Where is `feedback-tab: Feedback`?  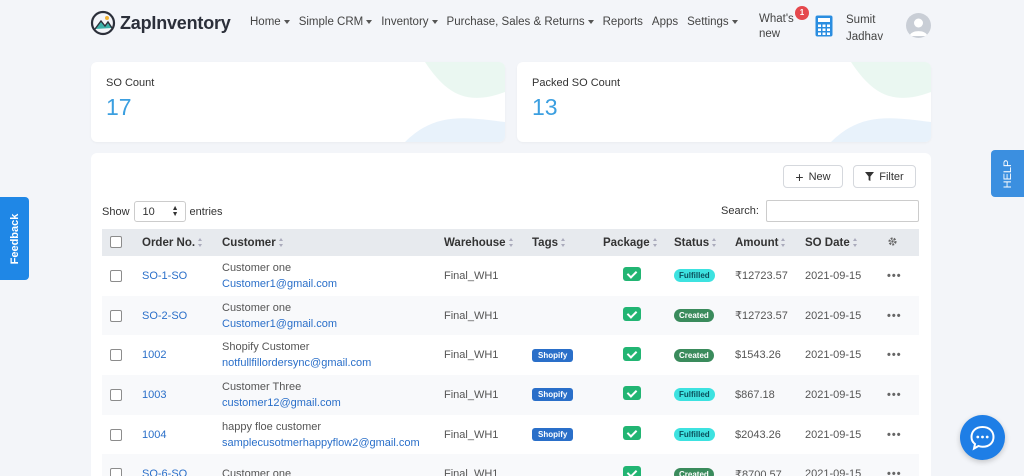 feedback-tab: Feedback is located at coordinates (14, 238).